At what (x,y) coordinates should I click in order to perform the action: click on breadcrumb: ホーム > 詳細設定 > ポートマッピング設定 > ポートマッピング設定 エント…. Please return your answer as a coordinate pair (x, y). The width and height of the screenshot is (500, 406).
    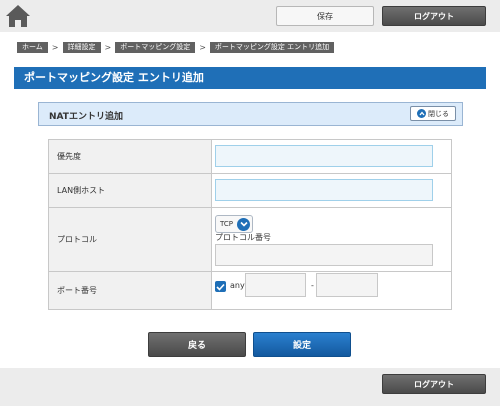
    Looking at the image, I should click on (176, 47).